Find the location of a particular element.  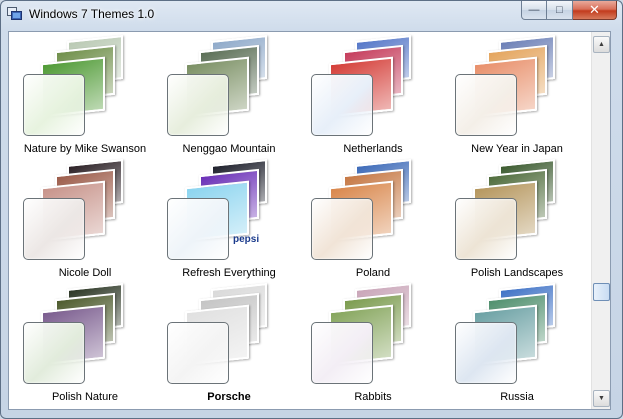

title-bar: Windows 7 Themes 1.0 — □ ✕ is located at coordinates (311, 15).